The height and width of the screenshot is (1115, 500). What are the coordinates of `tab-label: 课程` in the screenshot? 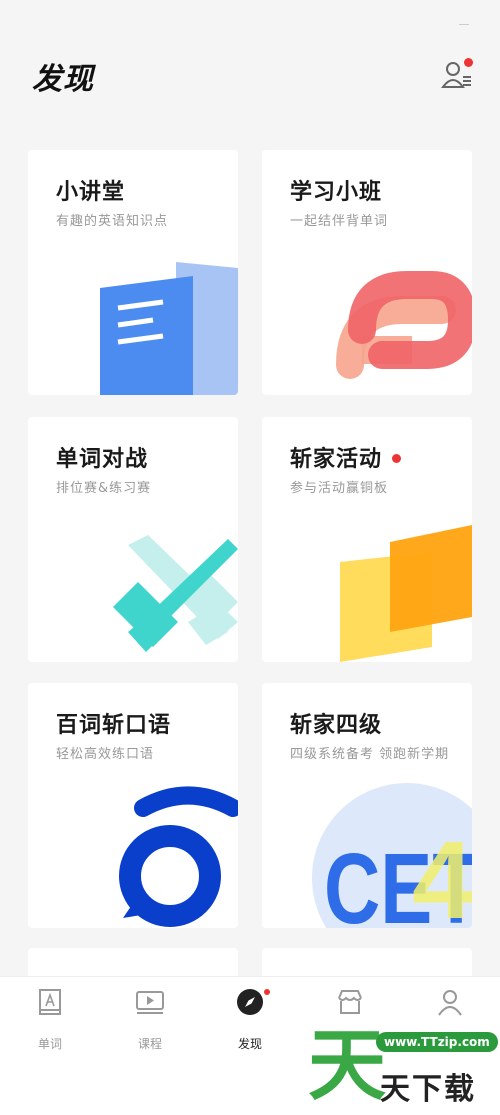 It's located at (149, 1044).